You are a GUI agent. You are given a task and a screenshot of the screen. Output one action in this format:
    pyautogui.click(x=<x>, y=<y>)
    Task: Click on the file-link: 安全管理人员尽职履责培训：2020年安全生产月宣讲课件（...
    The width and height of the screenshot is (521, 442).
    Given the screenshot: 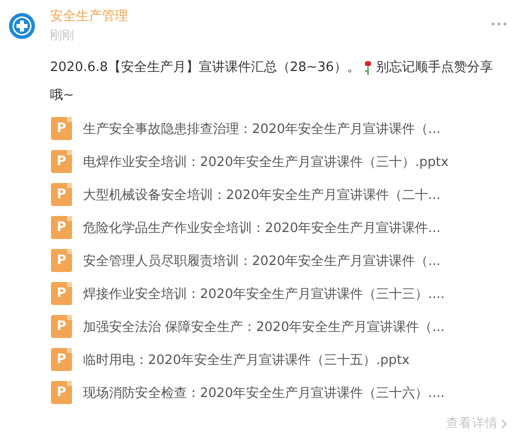 What is the action you would take?
    pyautogui.click(x=261, y=261)
    